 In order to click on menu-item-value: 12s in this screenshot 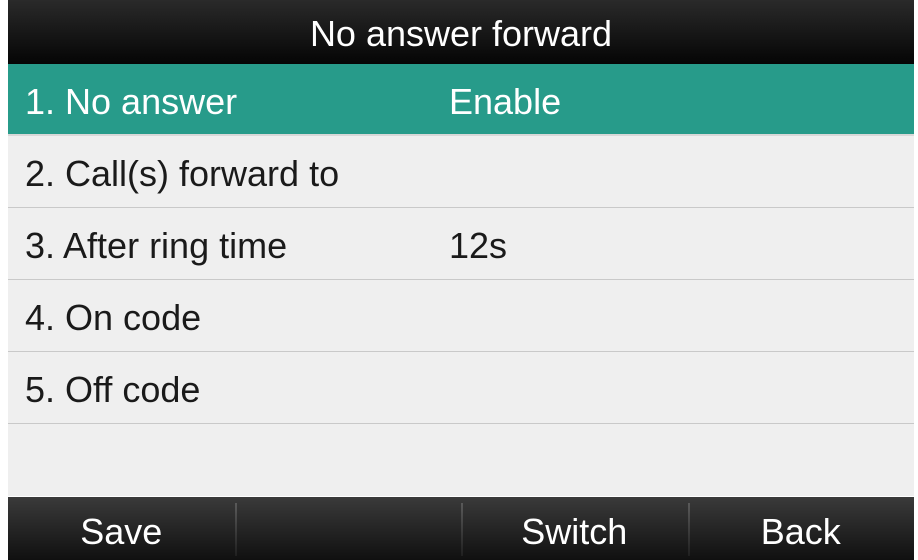, I will do `click(478, 245)`.